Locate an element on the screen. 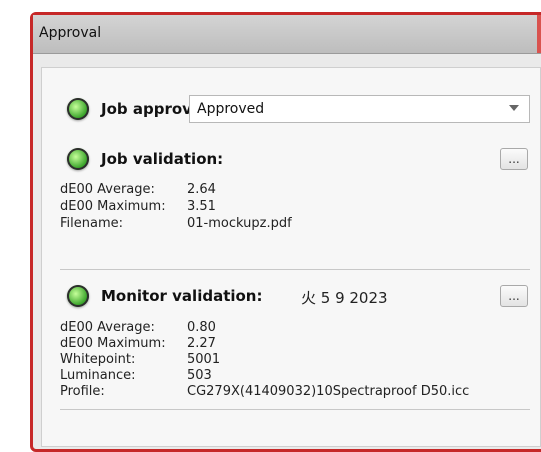 The image size is (541, 452). monitor-validation-key-4: Luminance: is located at coordinates (98, 375).